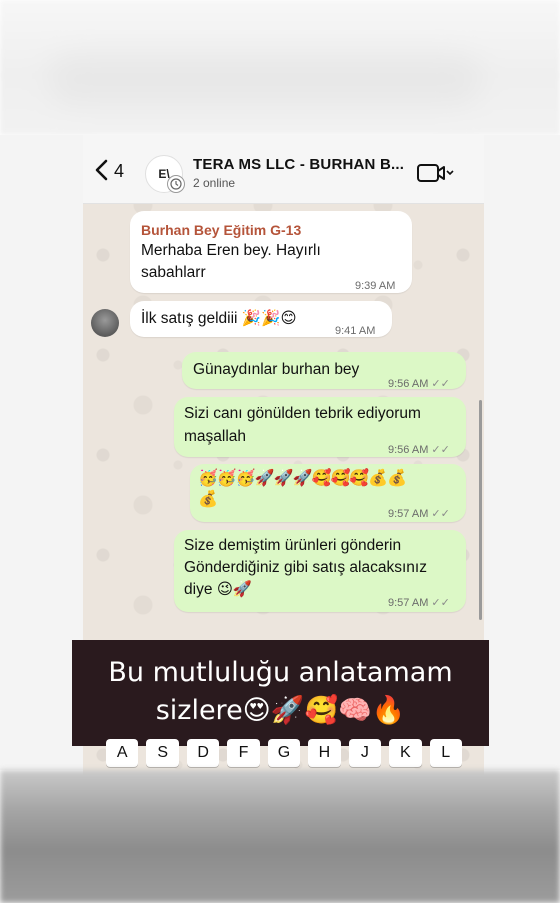 The height and width of the screenshot is (903, 560). What do you see at coordinates (324, 753) in the screenshot?
I see `key-h: H` at bounding box center [324, 753].